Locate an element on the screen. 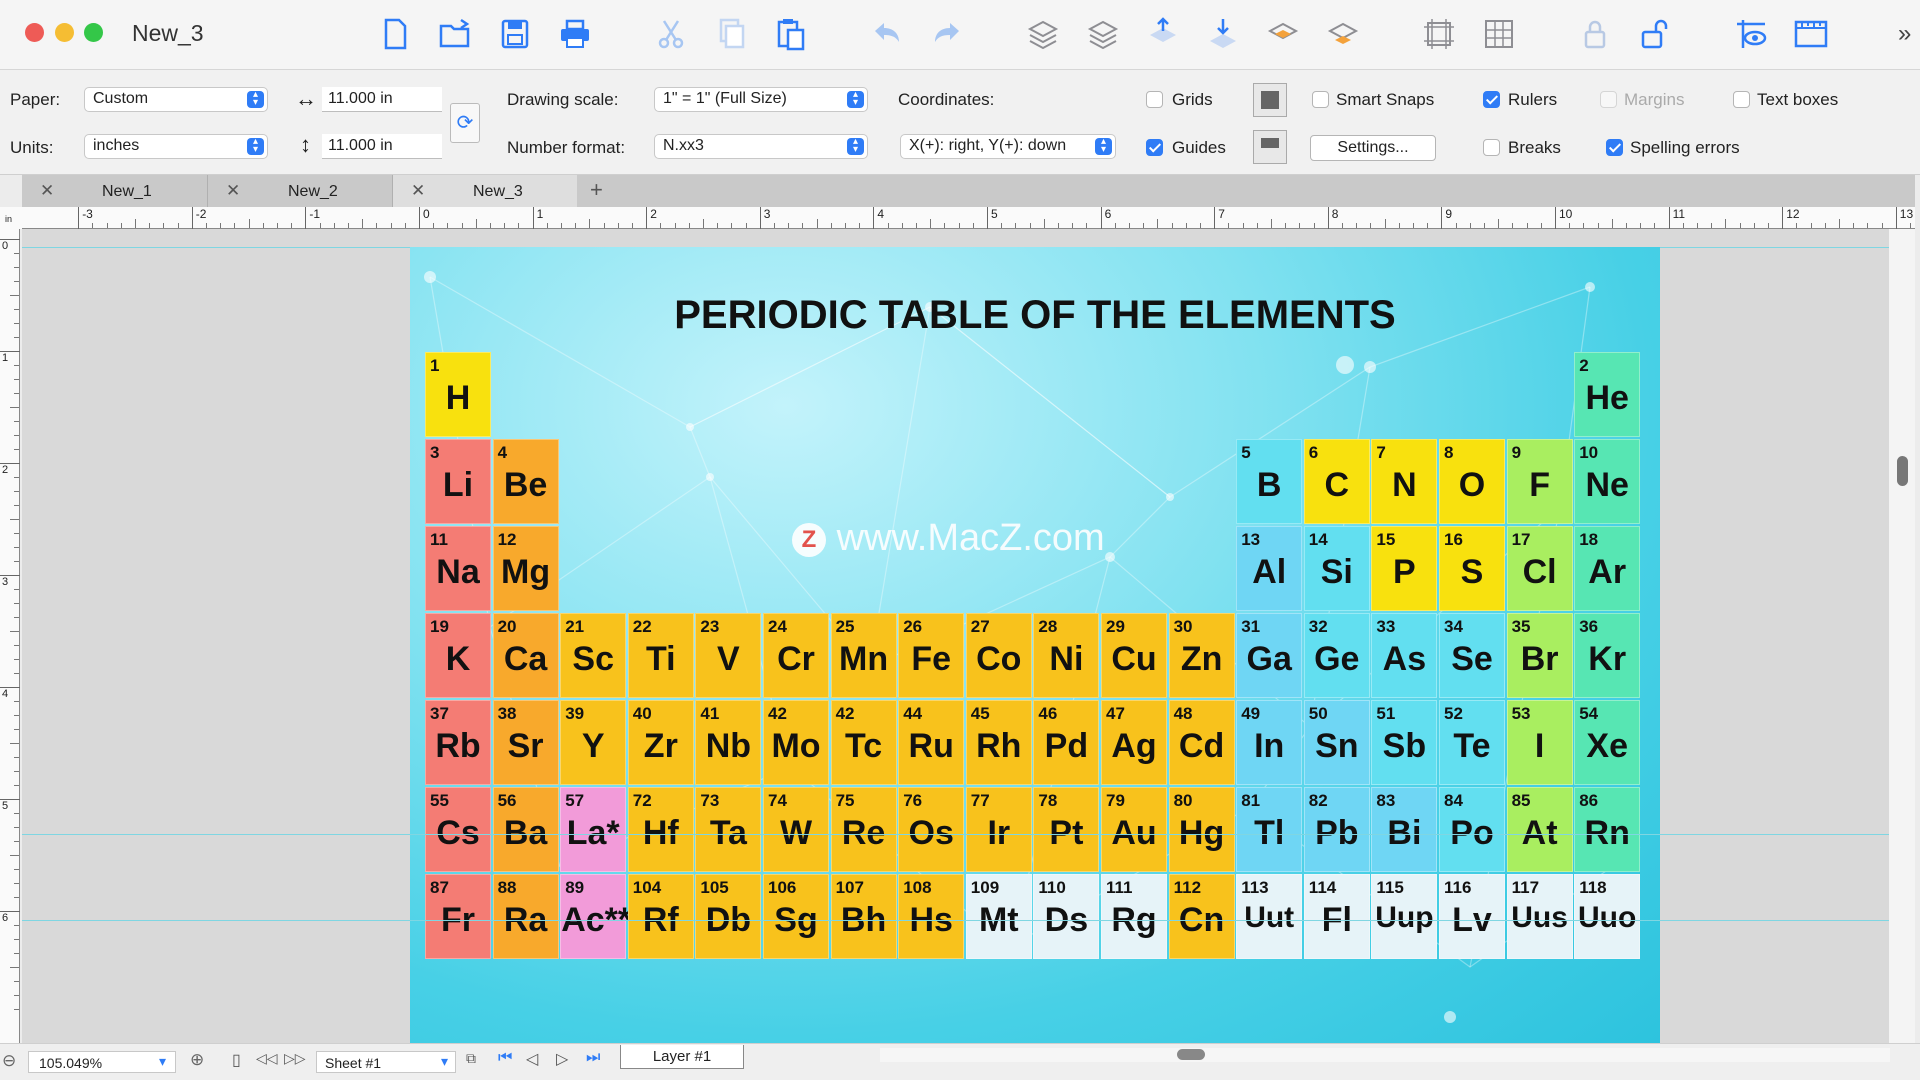  bring-to-front-button is located at coordinates (1283, 34).